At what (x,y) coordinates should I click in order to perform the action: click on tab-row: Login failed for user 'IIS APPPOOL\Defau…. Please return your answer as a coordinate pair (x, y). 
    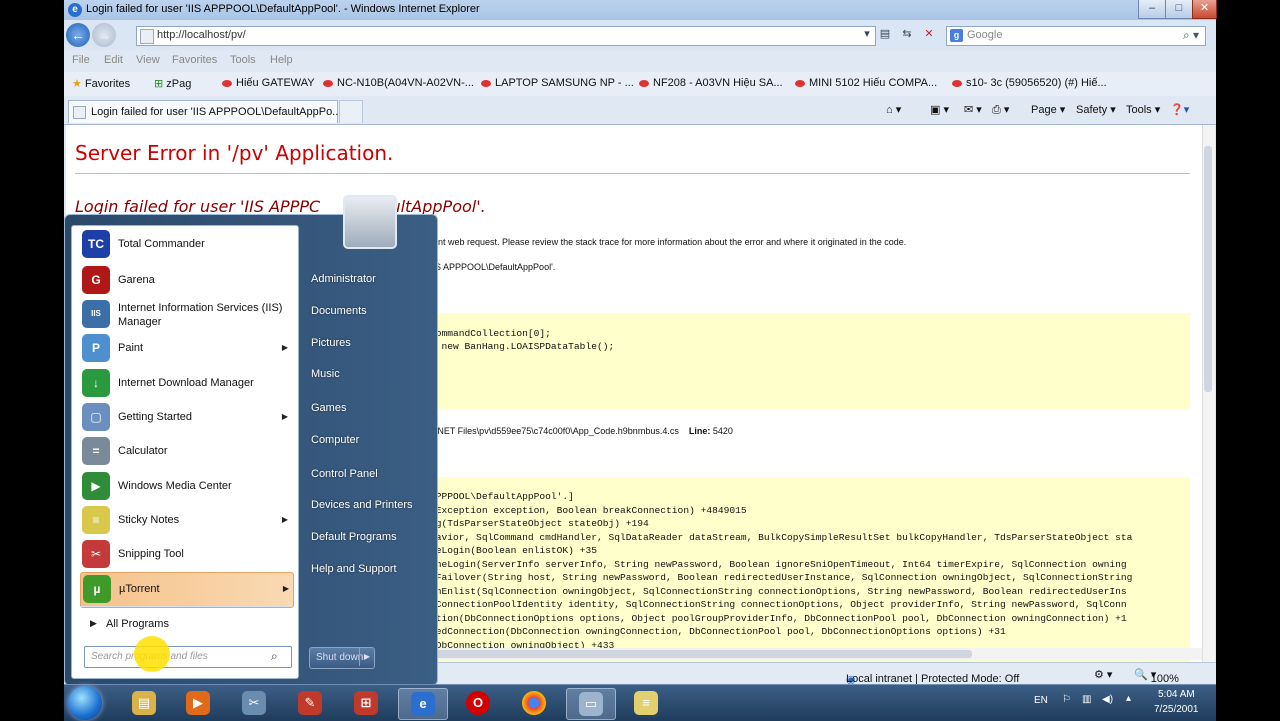
    Looking at the image, I should click on (640, 110).